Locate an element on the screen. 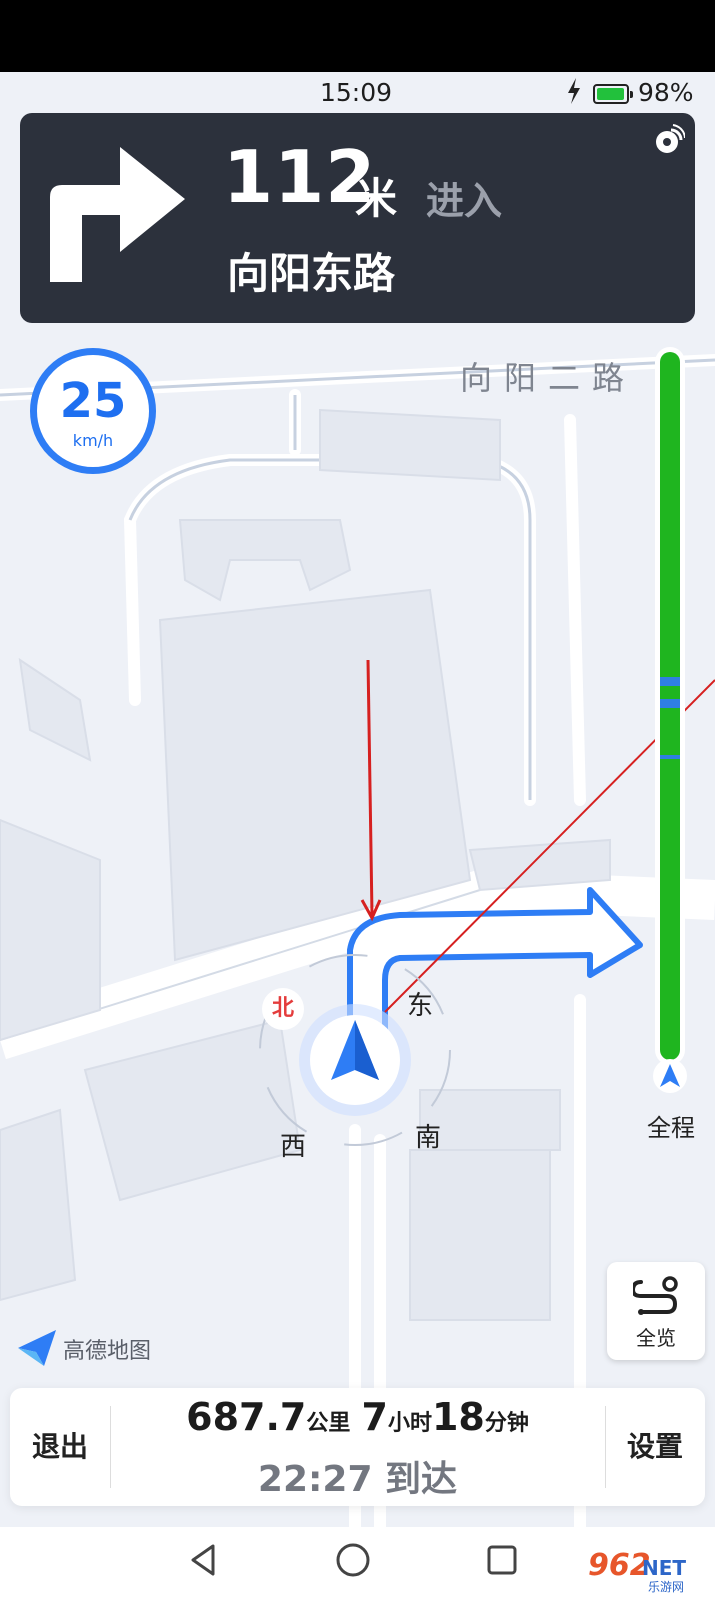  charging-icon is located at coordinates (574, 91).